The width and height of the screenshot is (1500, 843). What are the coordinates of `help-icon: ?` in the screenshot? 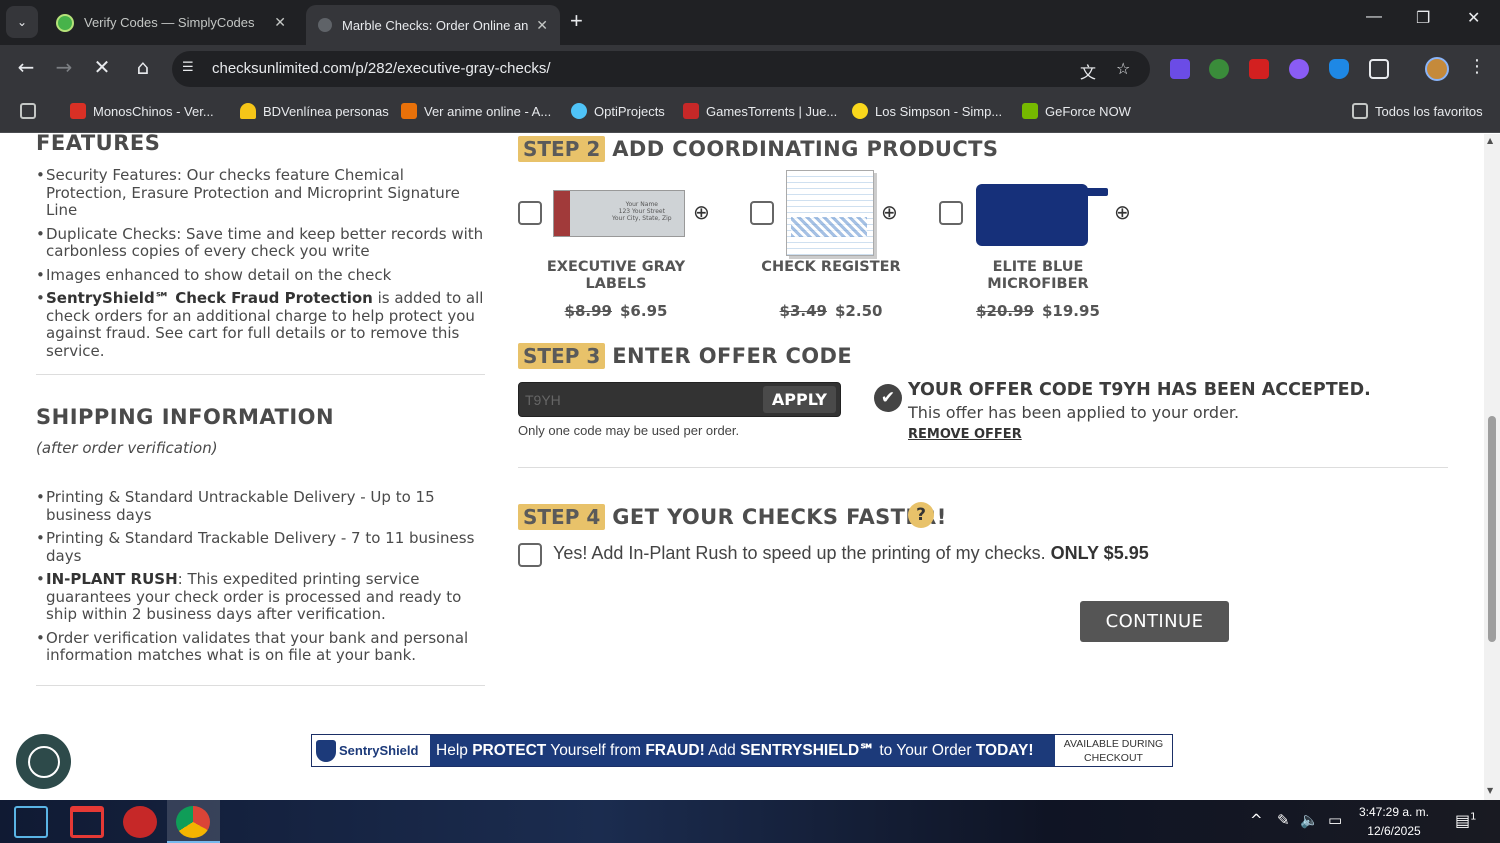 It's located at (921, 515).